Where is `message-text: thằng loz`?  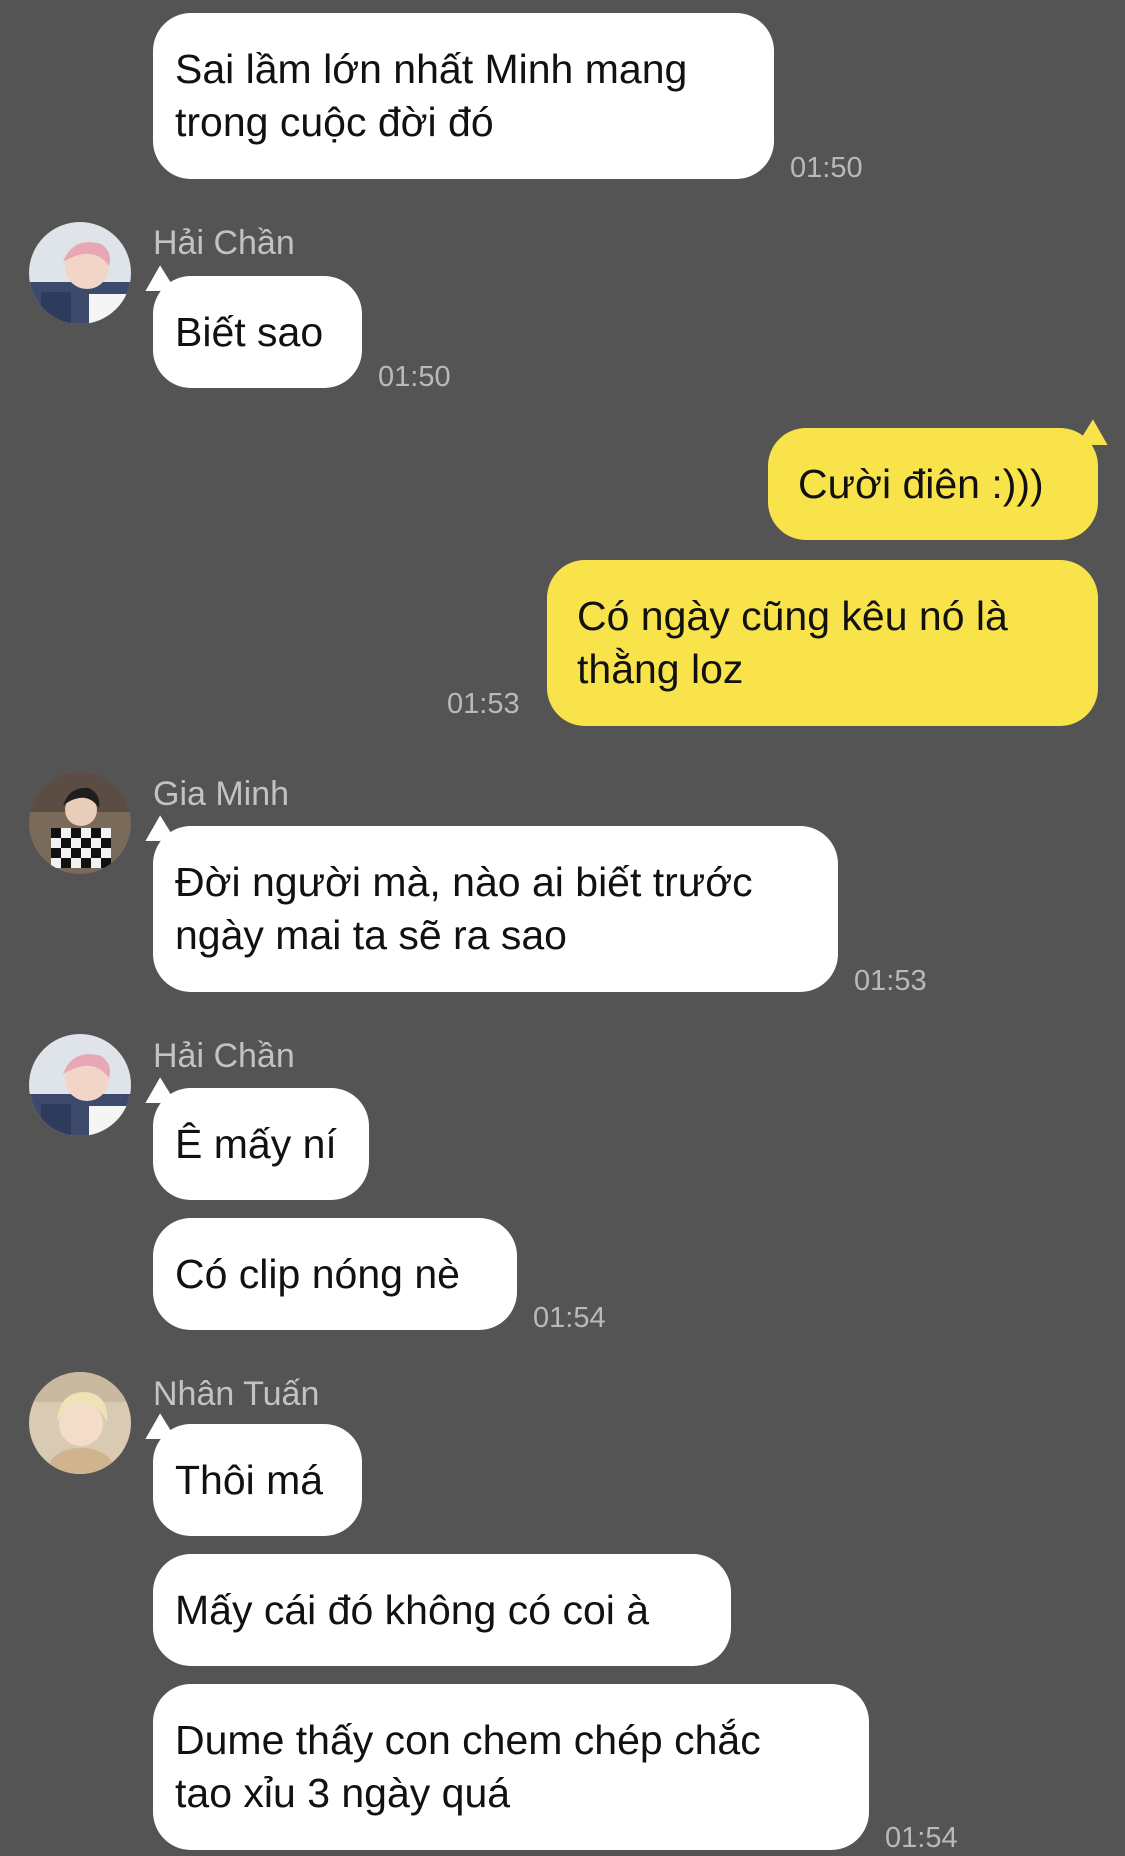 message-text: thằng loz is located at coordinates (660, 669).